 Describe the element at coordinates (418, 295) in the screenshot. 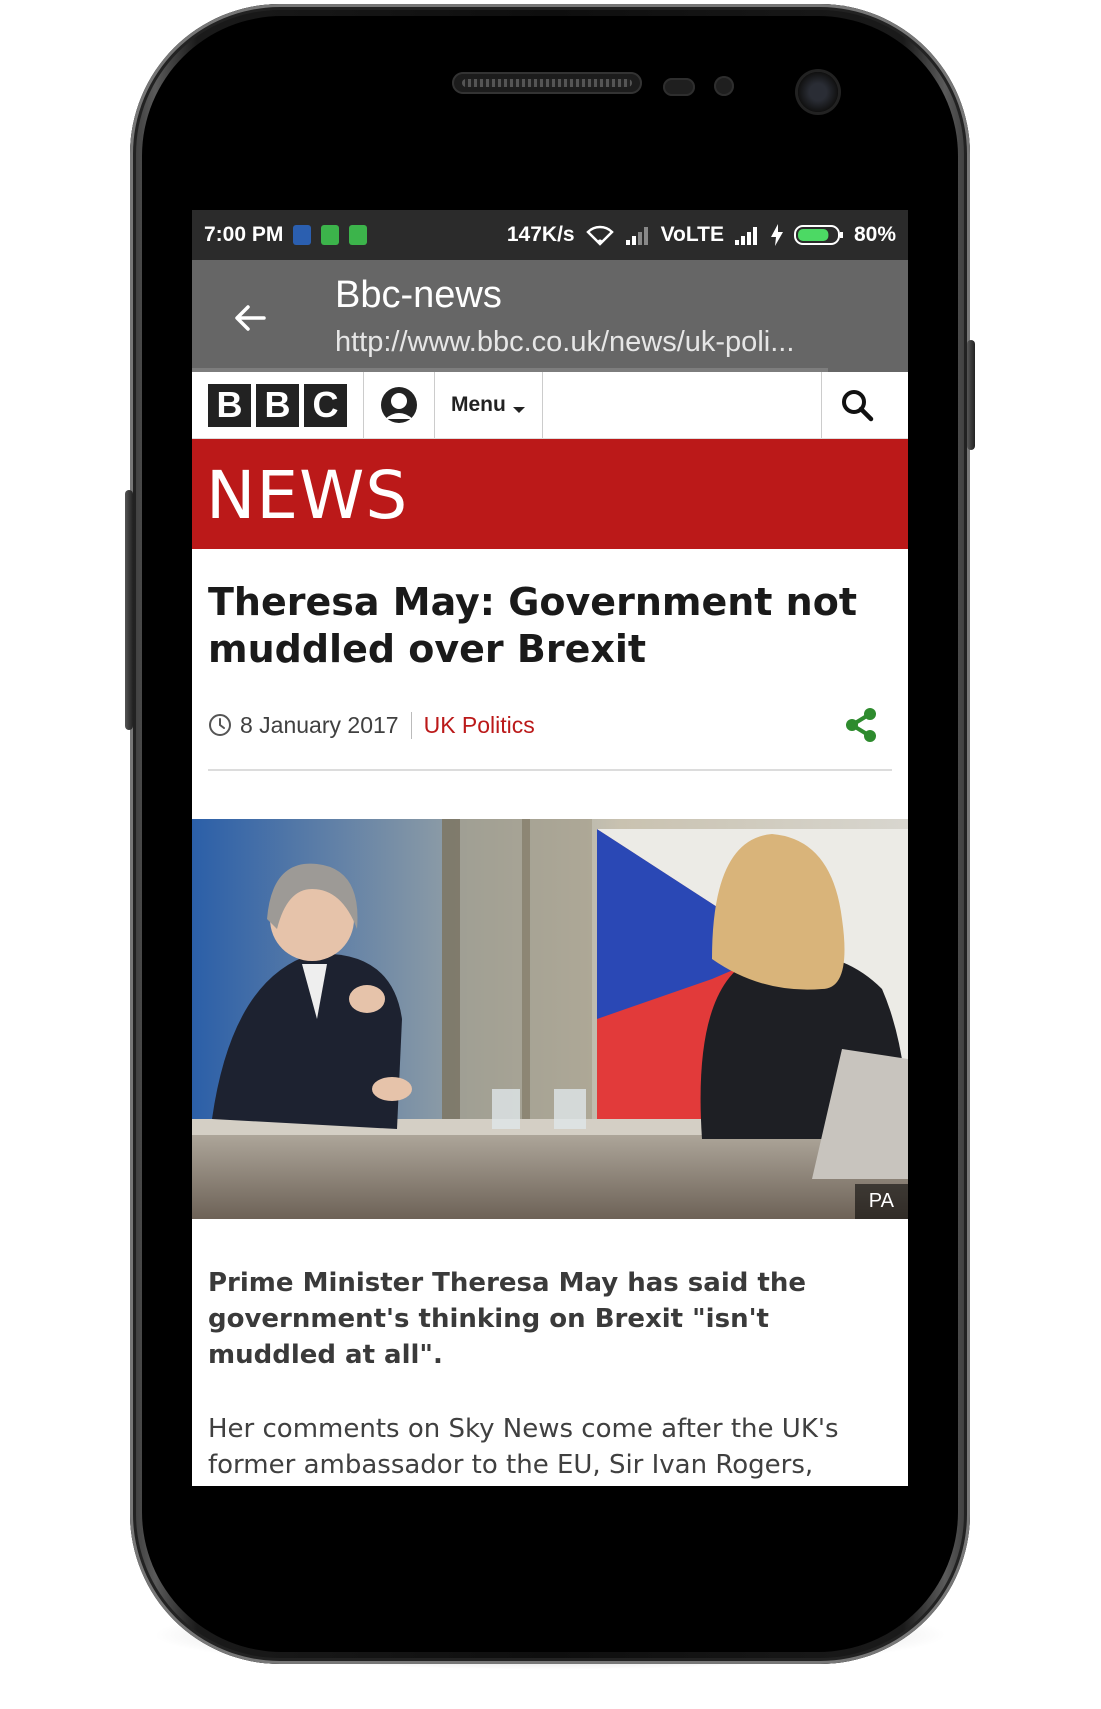

I see `page-title: Bbc-news` at that location.